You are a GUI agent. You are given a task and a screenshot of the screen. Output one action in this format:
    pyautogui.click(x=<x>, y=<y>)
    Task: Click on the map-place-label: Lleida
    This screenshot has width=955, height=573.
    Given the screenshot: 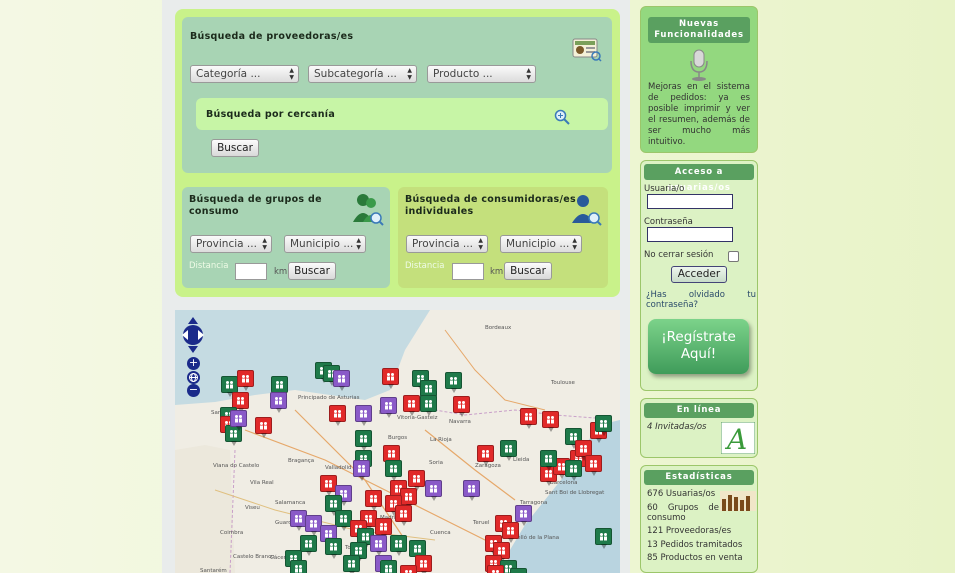 What is the action you would take?
    pyautogui.click(x=521, y=460)
    